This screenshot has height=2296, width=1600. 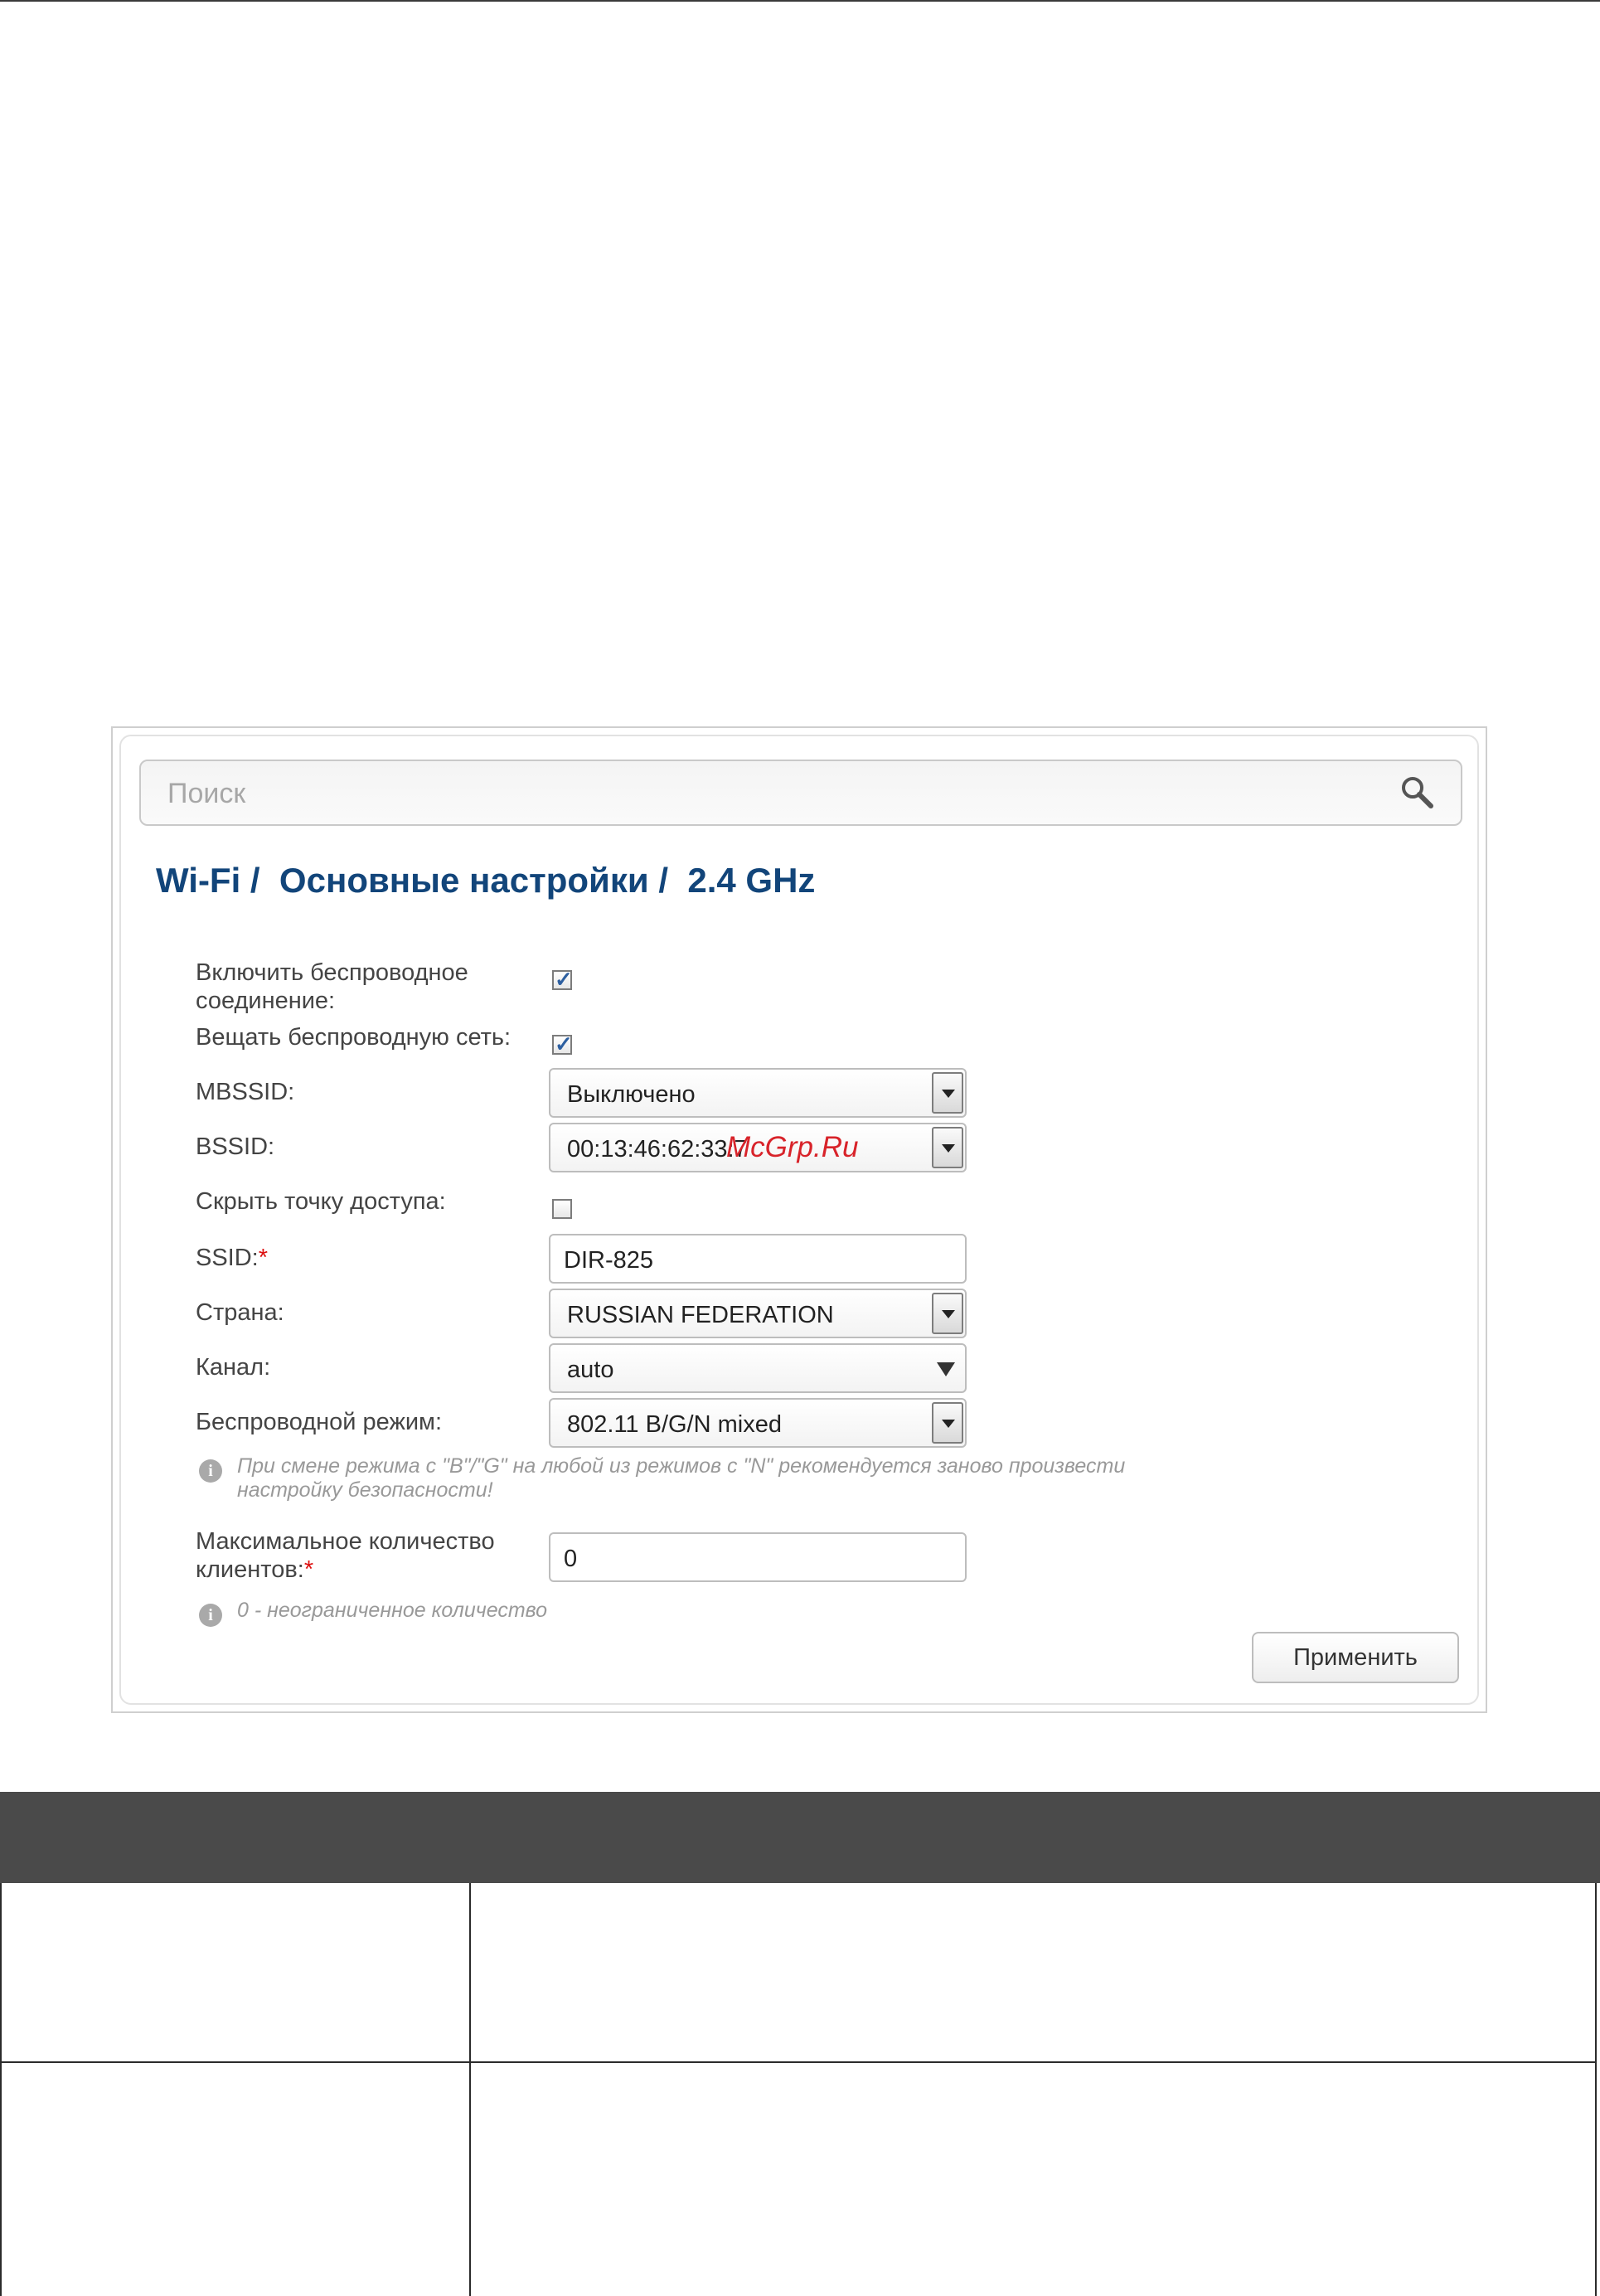 What do you see at coordinates (486, 880) in the screenshot?
I see `page-title: Wi-Fi / Основные настройки / 2.4 GHz` at bounding box center [486, 880].